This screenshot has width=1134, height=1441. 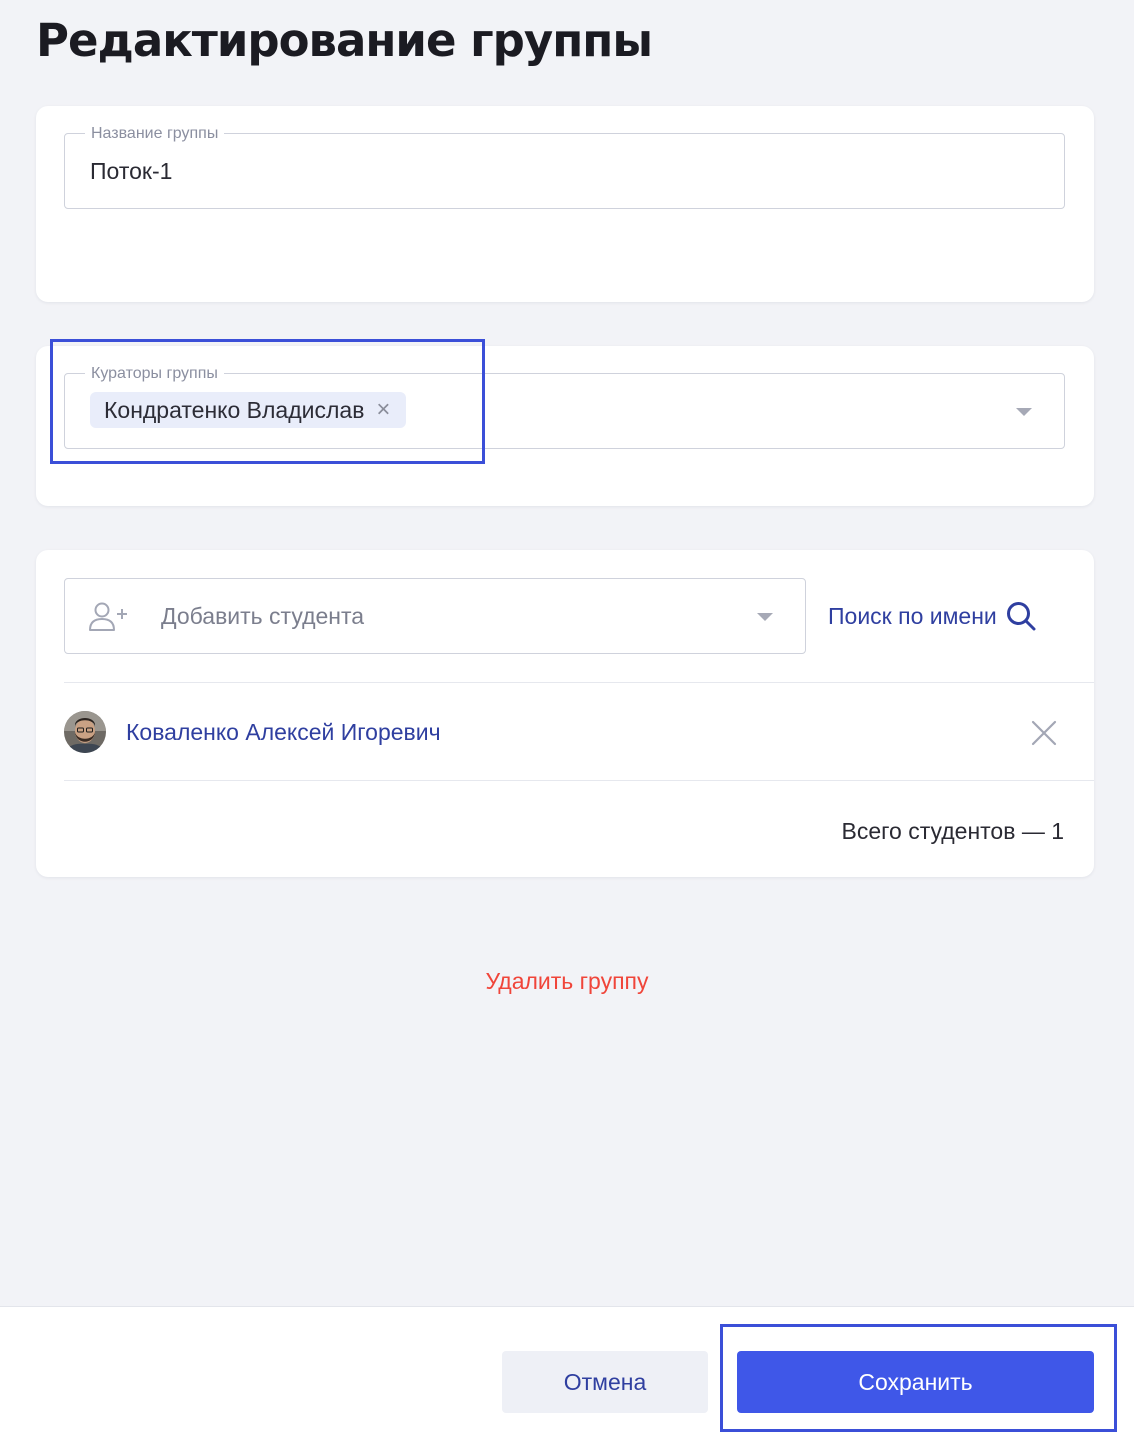 I want to click on curators-card: Кураторы группы Кондратенко Владислав ×, so click(x=565, y=426).